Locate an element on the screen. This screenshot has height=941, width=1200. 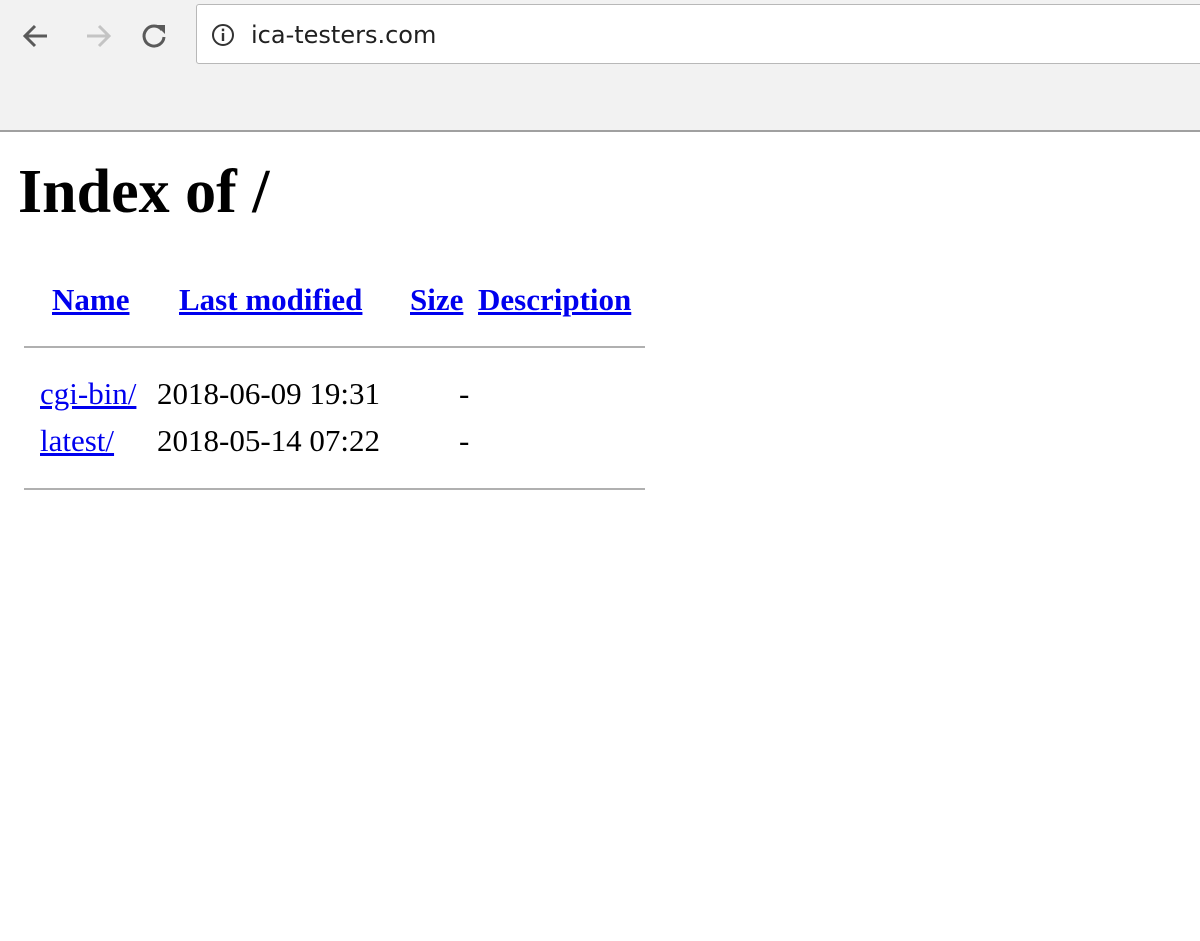
browser-toolbar: ica-testers.com is located at coordinates (600, 66).